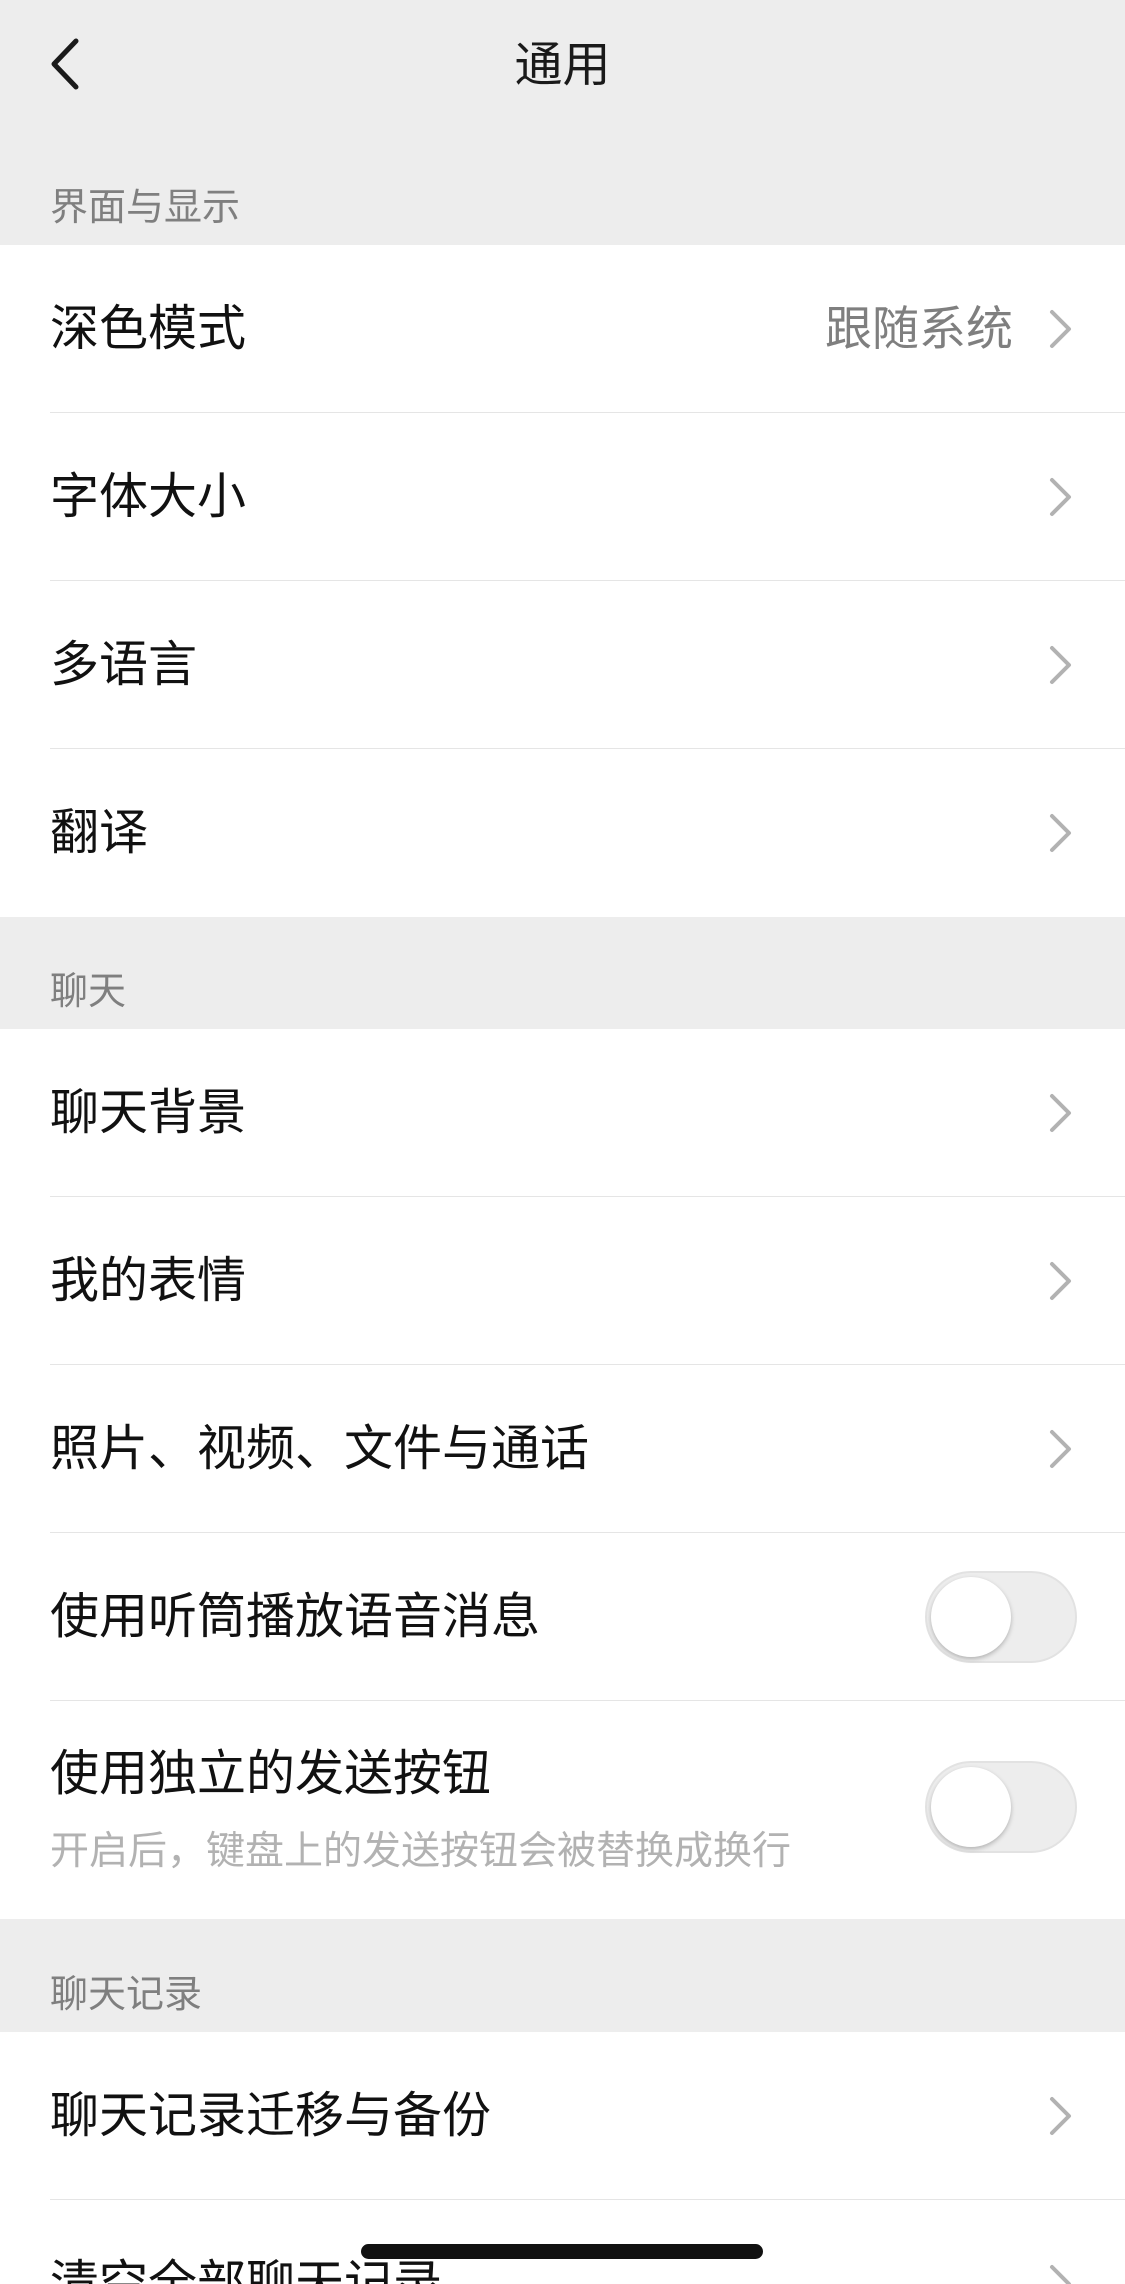  Describe the element at coordinates (145, 207) in the screenshot. I see `section-header-display: 界面与显示` at that location.